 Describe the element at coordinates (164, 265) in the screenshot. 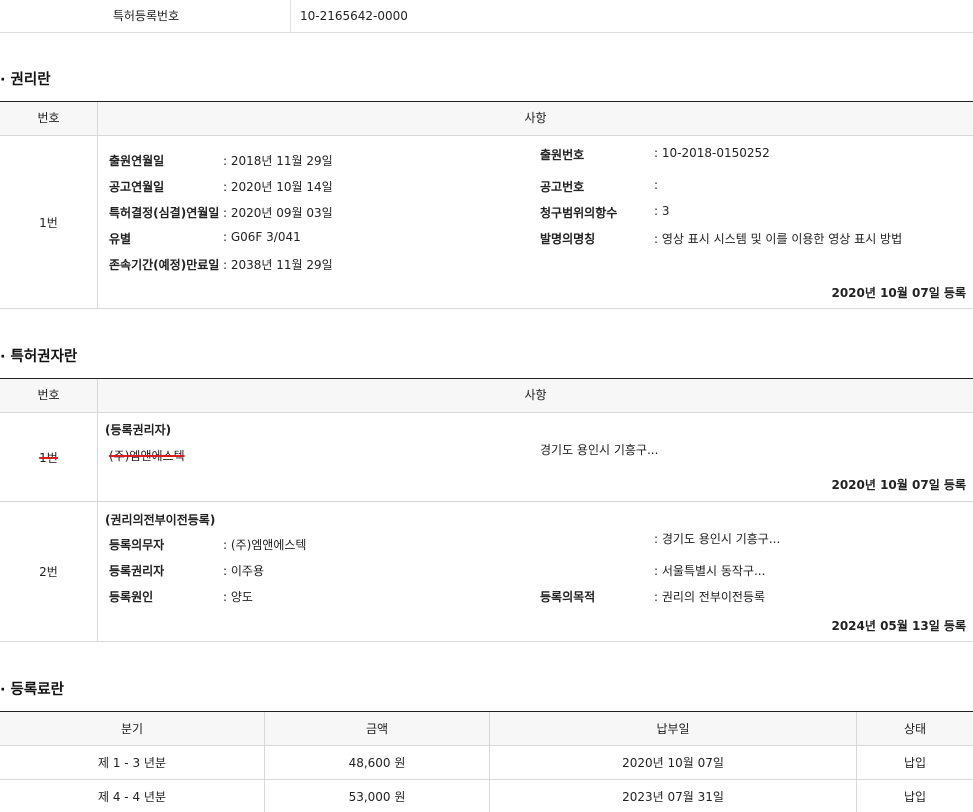

I see `field-label: 존속기간(예정)만료일` at that location.